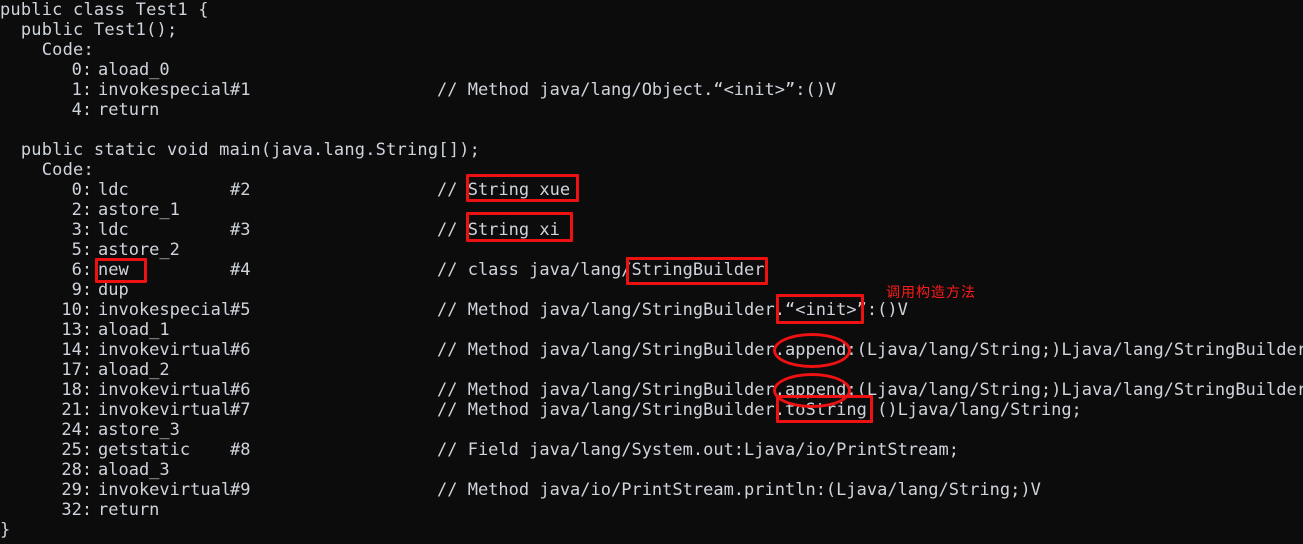  I want to click on instruction-comment: // Method java/lang/Object.“<init>”:()V, so click(637, 90).